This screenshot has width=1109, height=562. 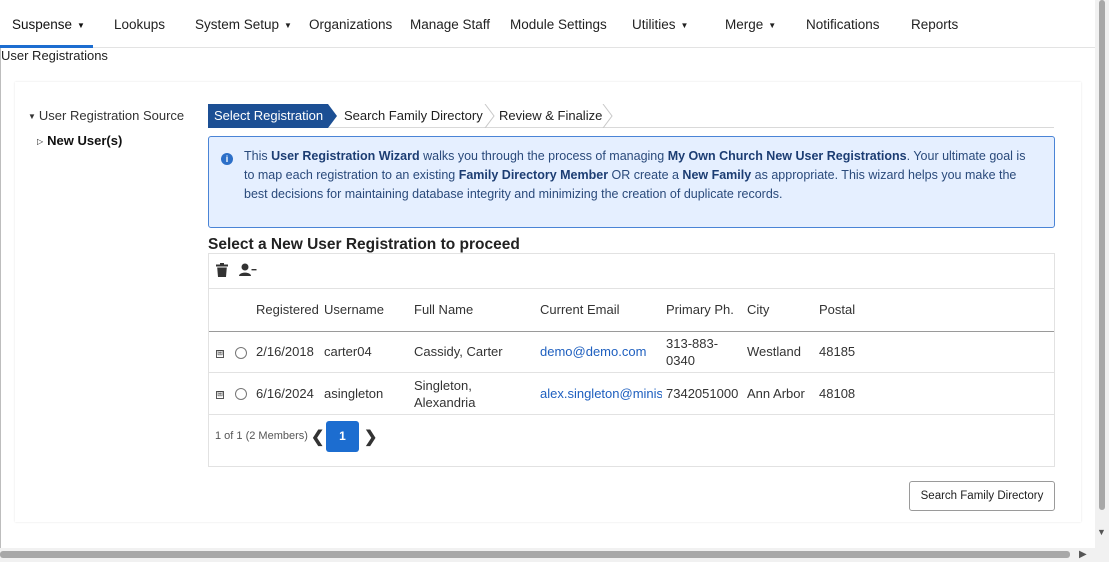 What do you see at coordinates (535, 554) in the screenshot?
I see `horizontal-scroll-thumb` at bounding box center [535, 554].